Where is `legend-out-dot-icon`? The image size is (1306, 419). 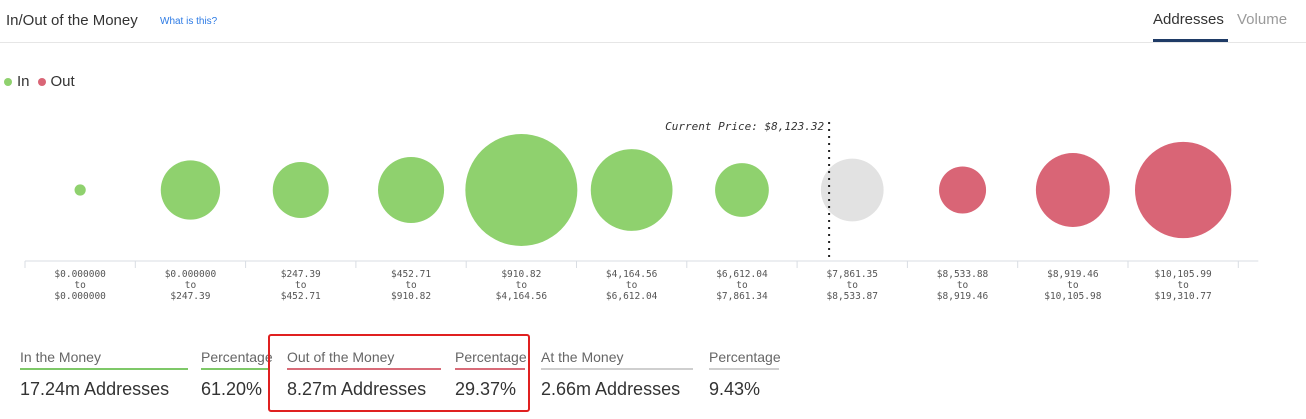
legend-out-dot-icon is located at coordinates (41, 81).